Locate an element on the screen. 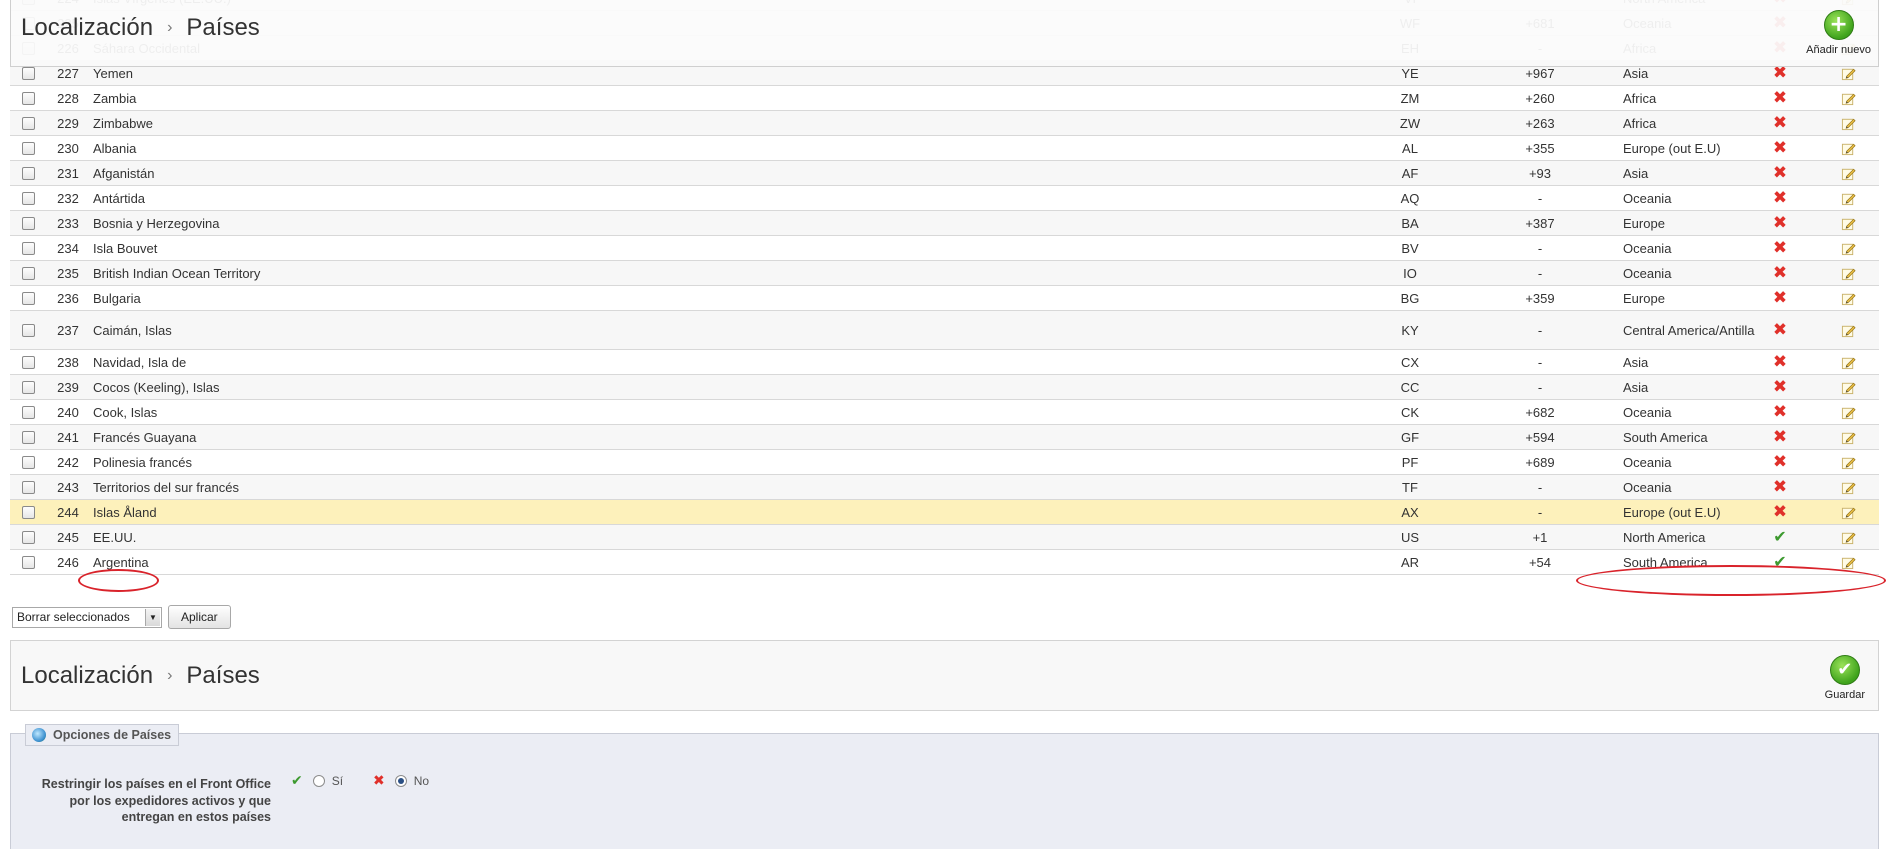 The width and height of the screenshot is (1890, 849). table-row: 229 Zimbabwe ZW +263 Africa ✖ is located at coordinates (944, 123).